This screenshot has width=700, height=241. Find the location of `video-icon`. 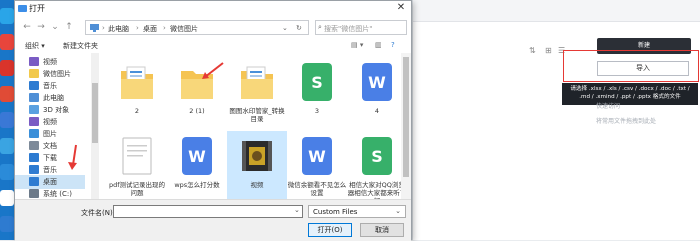

video-icon is located at coordinates (257, 156).